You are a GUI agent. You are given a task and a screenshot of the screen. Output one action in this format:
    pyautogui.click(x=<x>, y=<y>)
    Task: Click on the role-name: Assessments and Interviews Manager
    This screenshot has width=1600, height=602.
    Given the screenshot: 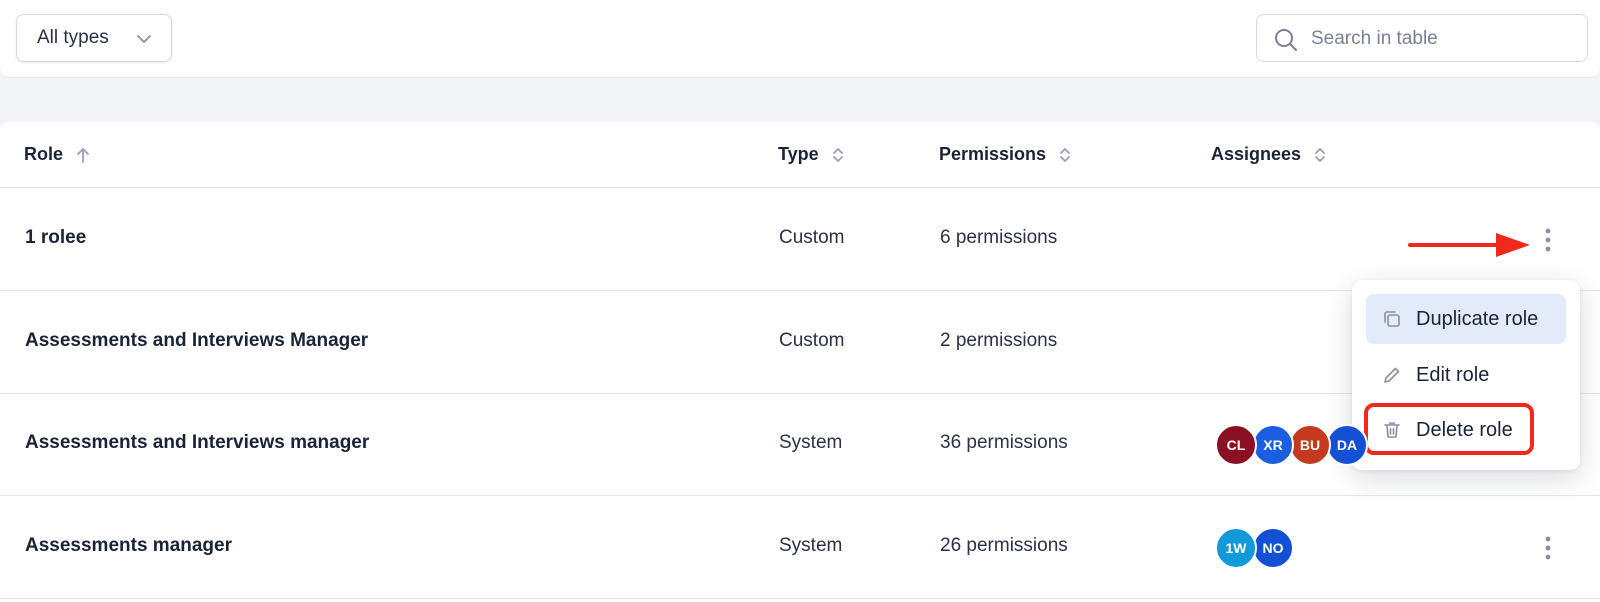 What is the action you would take?
    pyautogui.click(x=197, y=340)
    